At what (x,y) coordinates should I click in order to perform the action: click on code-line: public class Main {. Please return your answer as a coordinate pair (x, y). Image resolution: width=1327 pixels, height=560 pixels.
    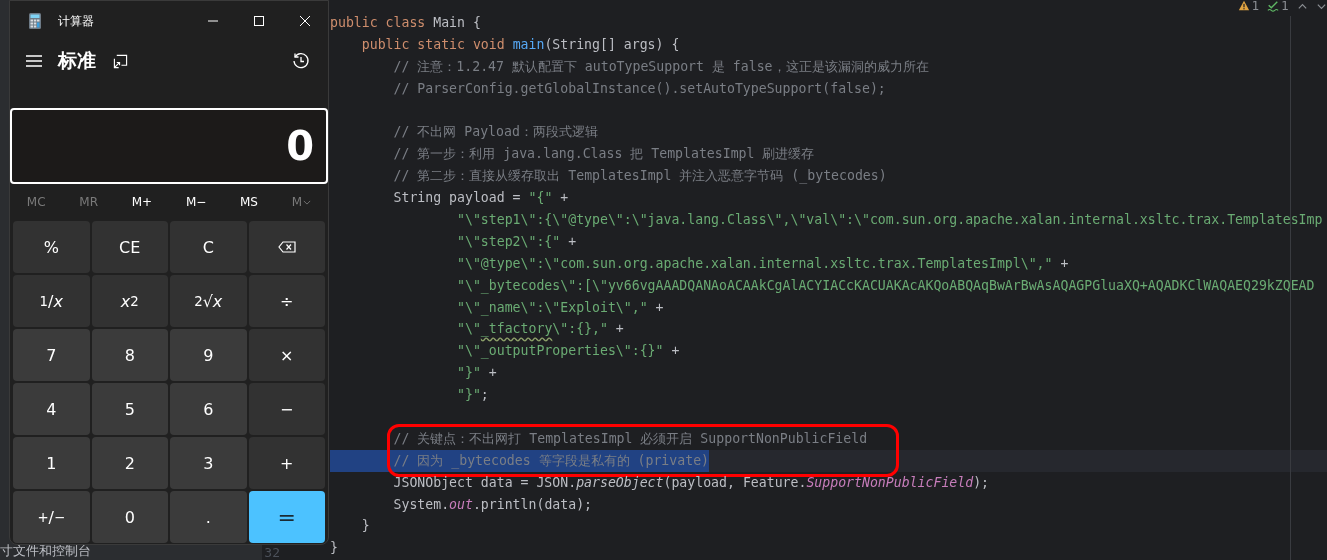
    Looking at the image, I should click on (406, 23).